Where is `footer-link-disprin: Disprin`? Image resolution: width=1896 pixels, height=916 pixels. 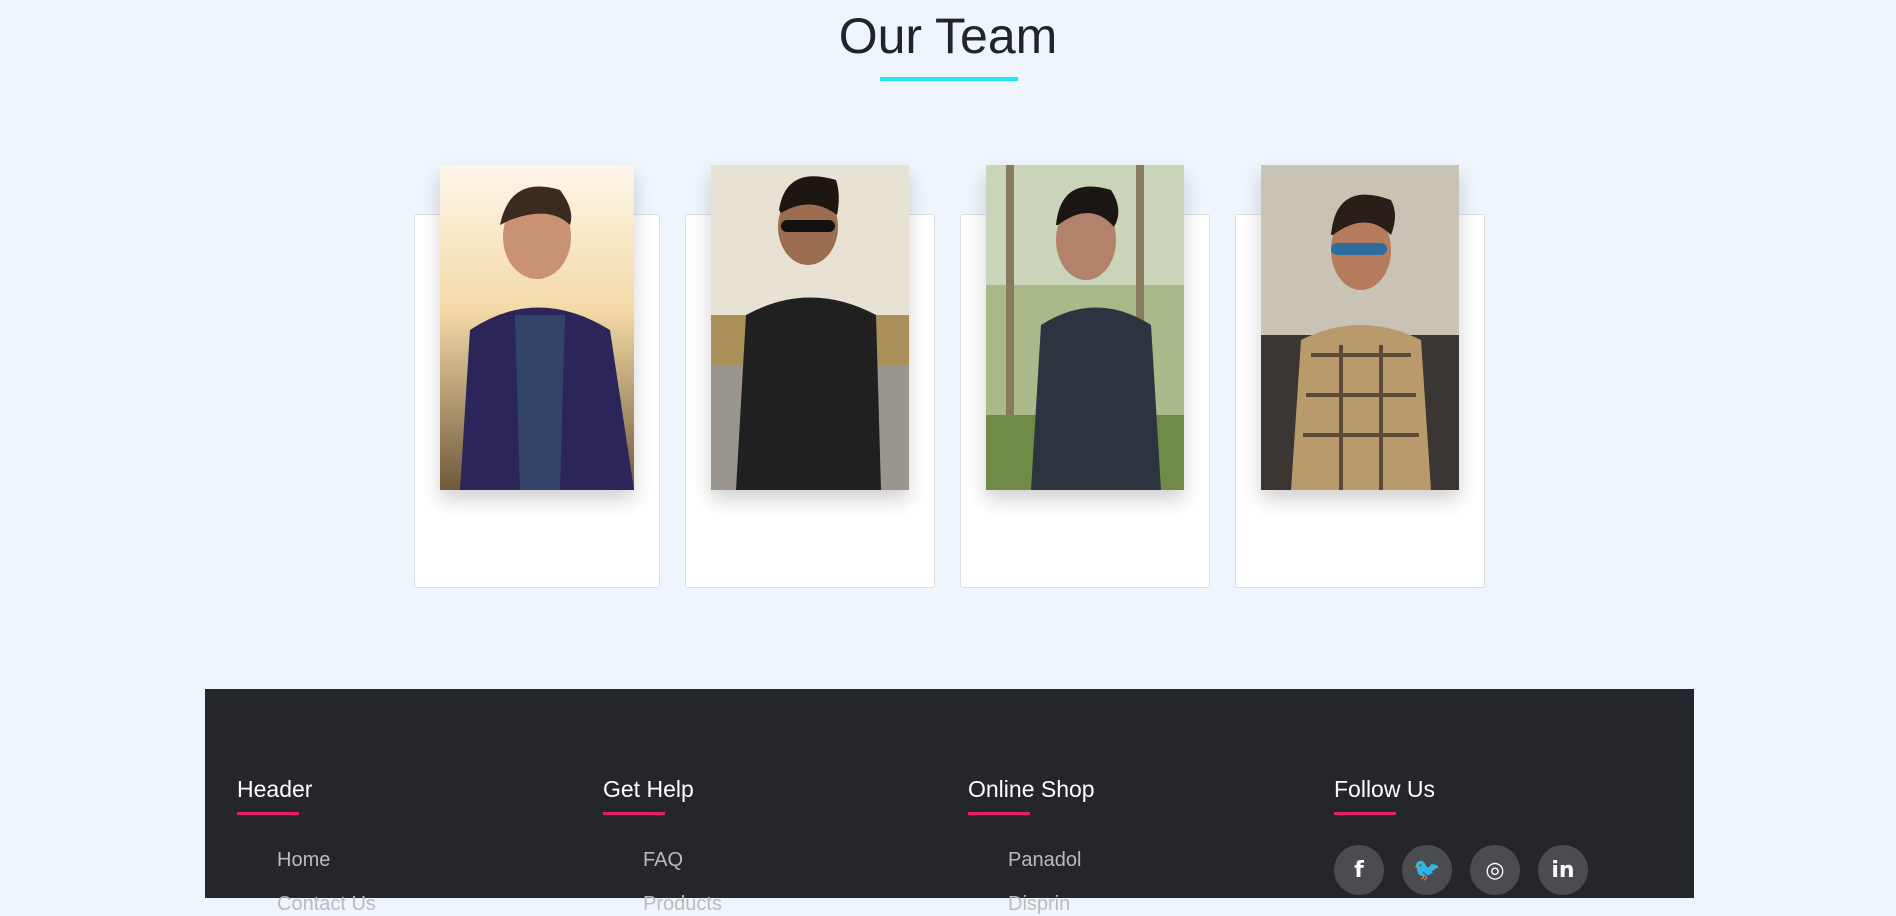
footer-link-disprin: Disprin is located at coordinates (1051, 904).